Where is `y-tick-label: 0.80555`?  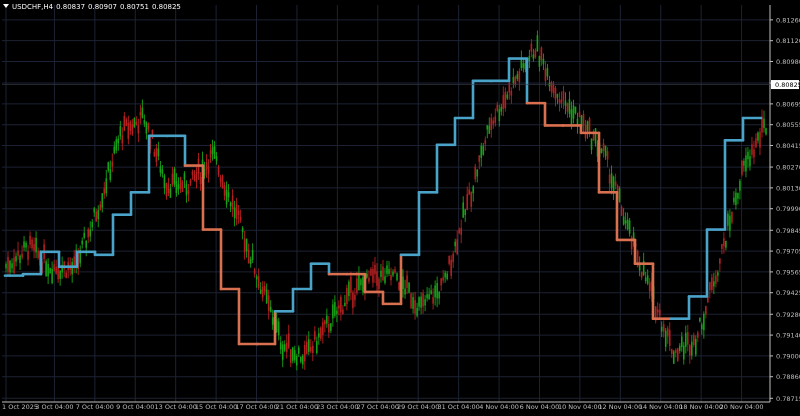 y-tick-label: 0.80555 is located at coordinates (788, 125).